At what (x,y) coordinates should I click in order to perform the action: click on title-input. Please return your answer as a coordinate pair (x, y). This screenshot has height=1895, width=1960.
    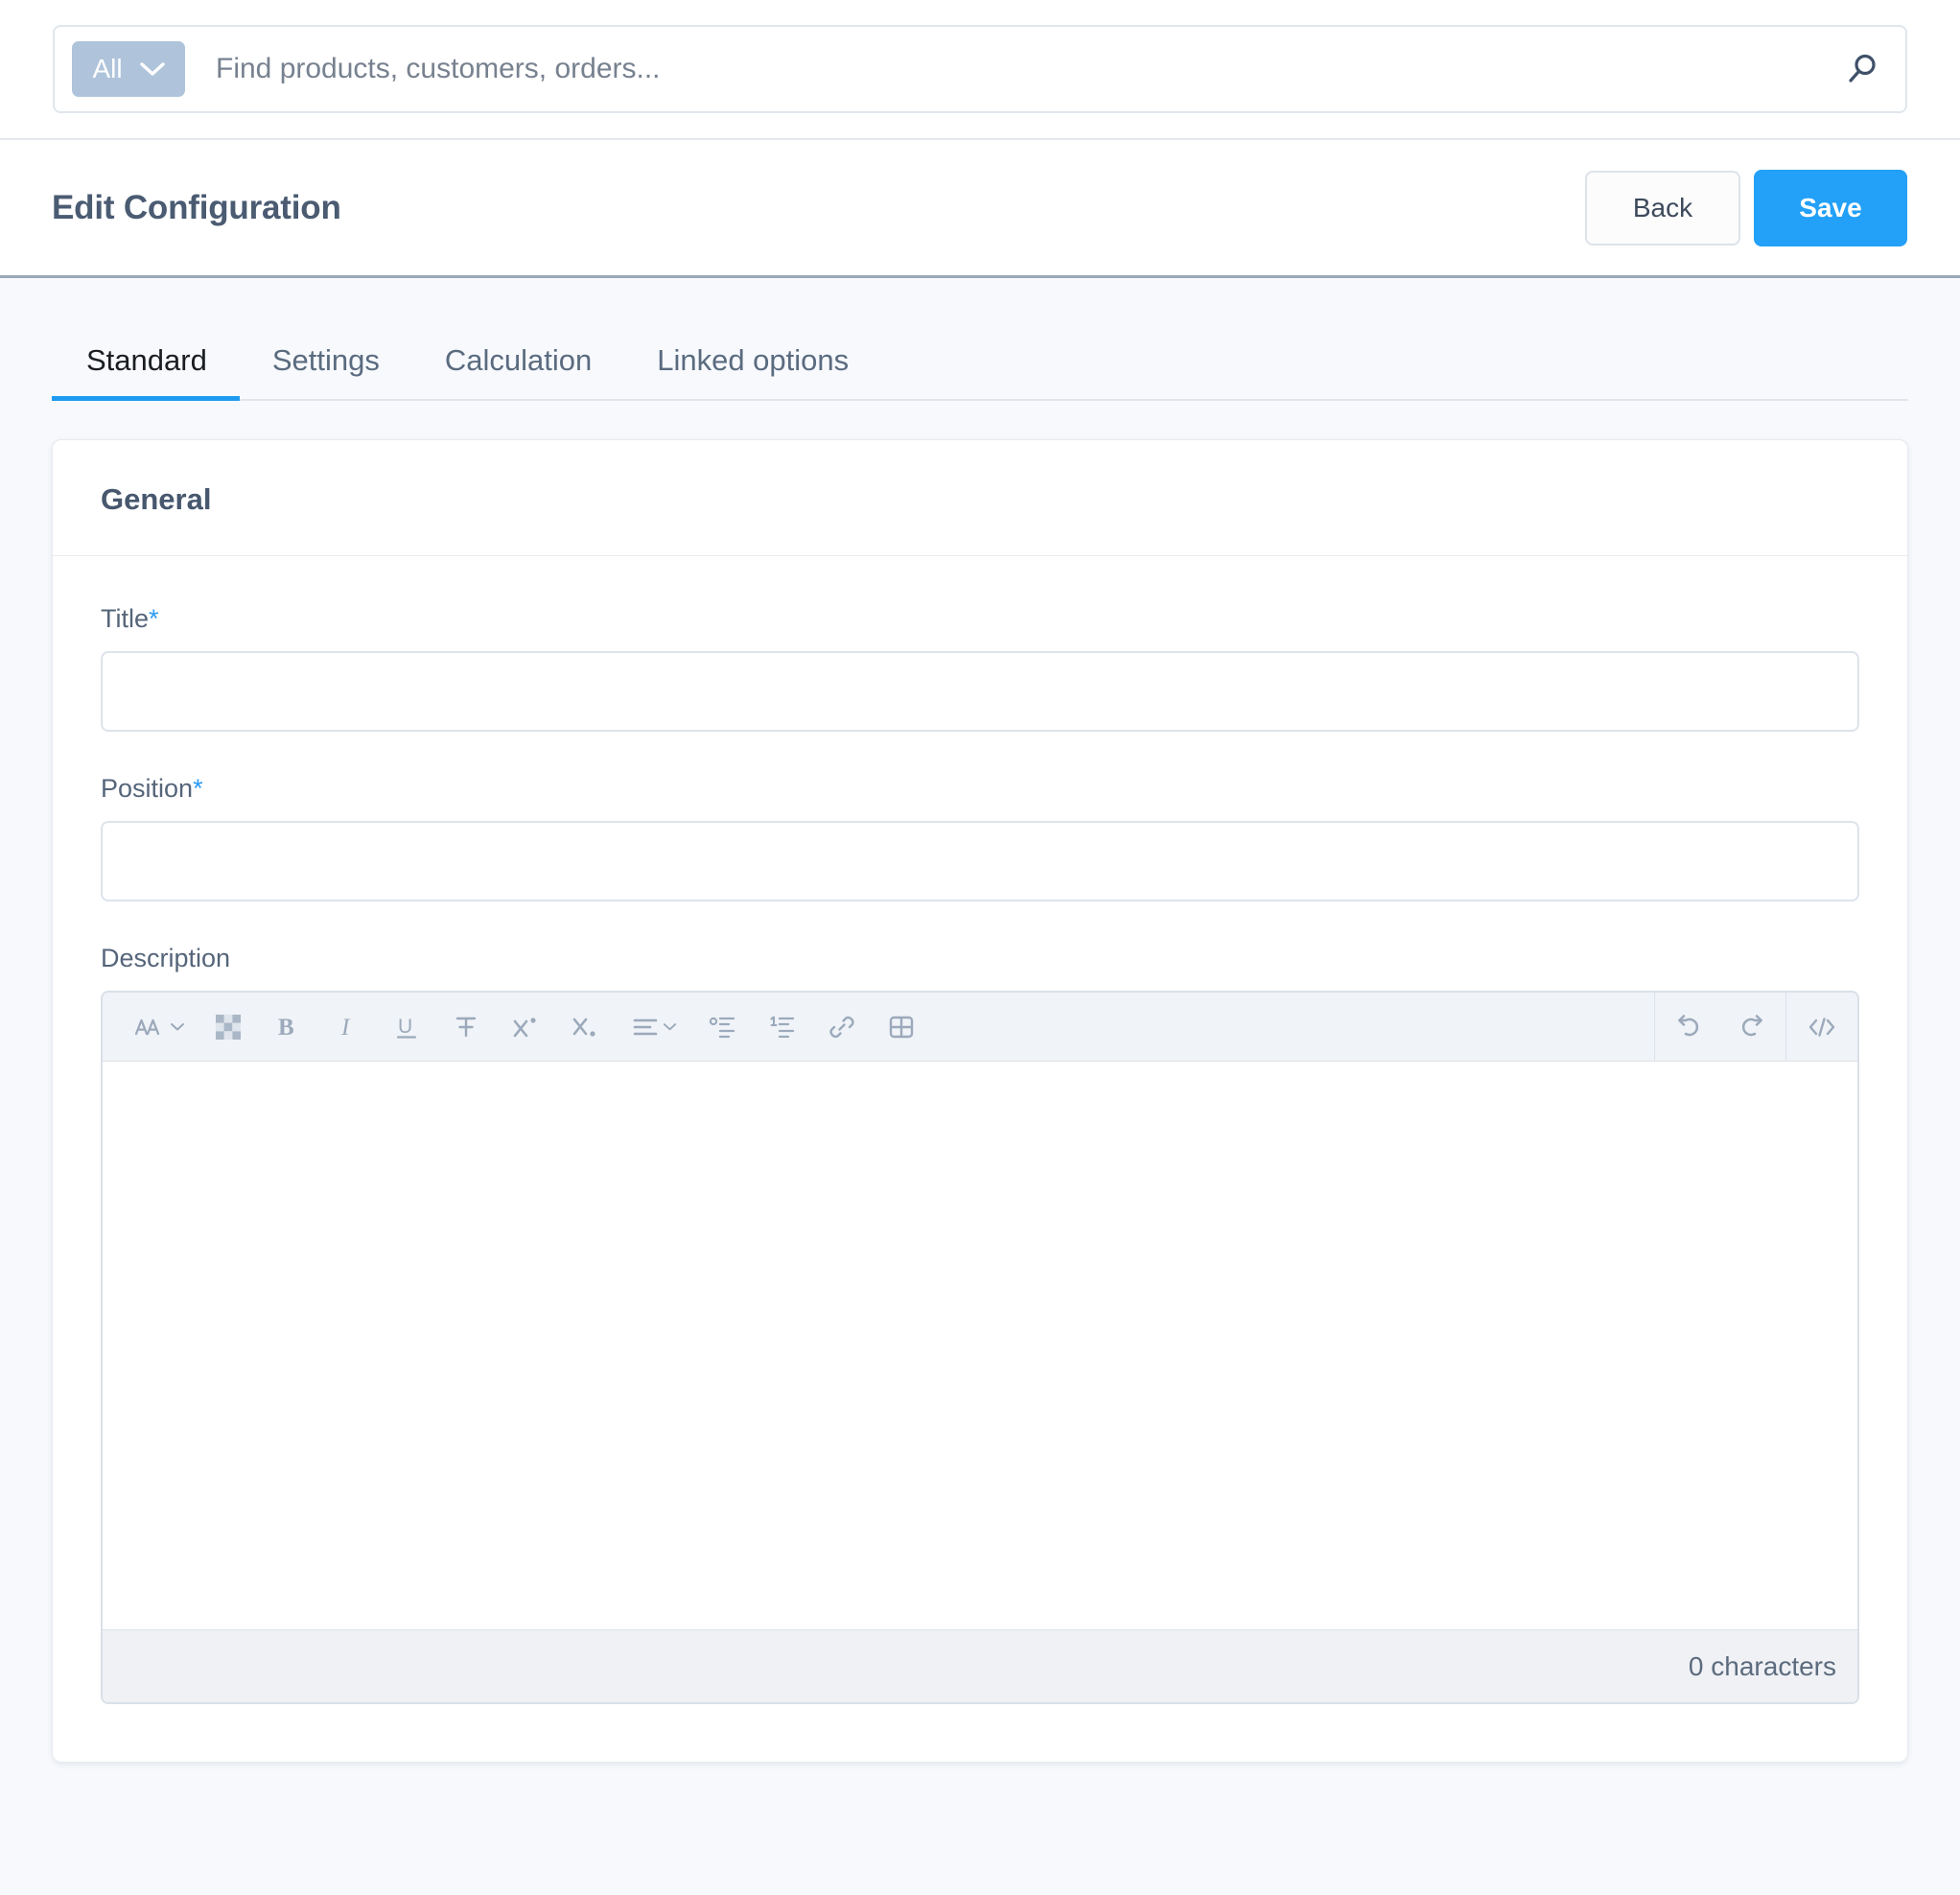
    Looking at the image, I should click on (980, 691).